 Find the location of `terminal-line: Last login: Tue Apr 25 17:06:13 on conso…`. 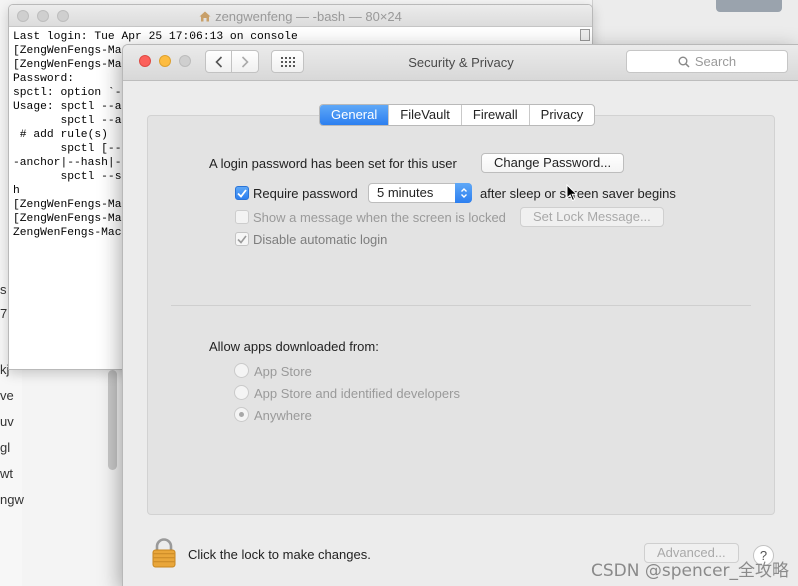

terminal-line: Last login: Tue Apr 25 17:06:13 on conso… is located at coordinates (155, 37).